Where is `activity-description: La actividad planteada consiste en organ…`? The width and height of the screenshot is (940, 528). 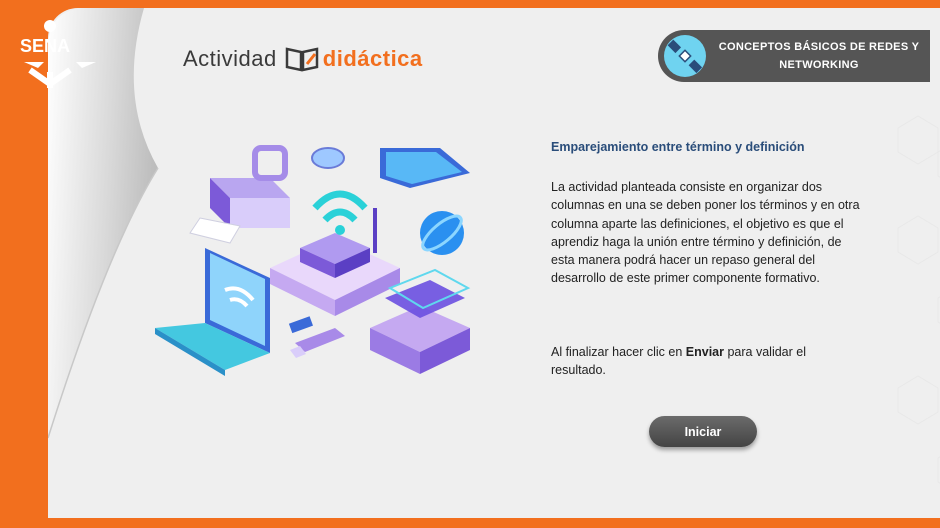
activity-description: La actividad planteada consiste en organ… is located at coordinates (705, 233).